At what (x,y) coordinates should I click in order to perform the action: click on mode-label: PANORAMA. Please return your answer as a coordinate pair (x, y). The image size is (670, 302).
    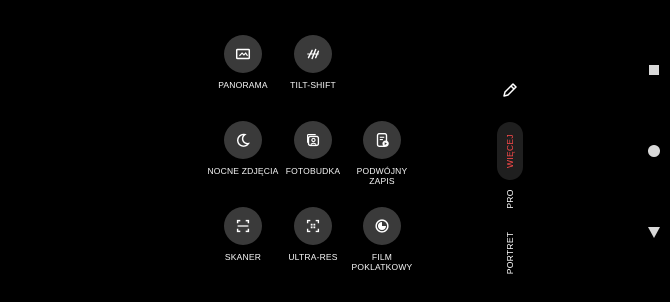
    Looking at the image, I should click on (243, 85).